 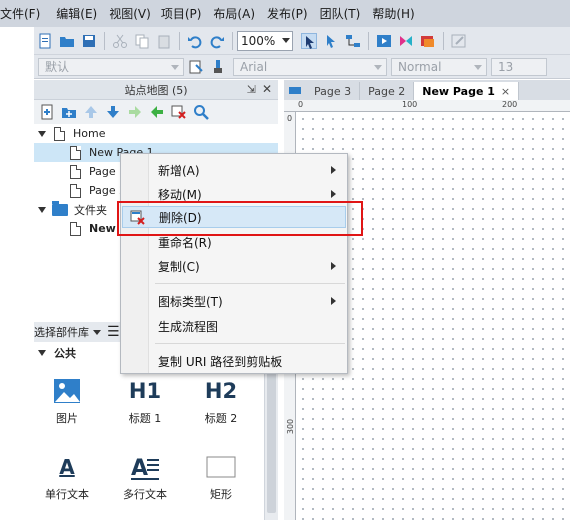 I want to click on menu-project: 项目(P), so click(x=184, y=13).